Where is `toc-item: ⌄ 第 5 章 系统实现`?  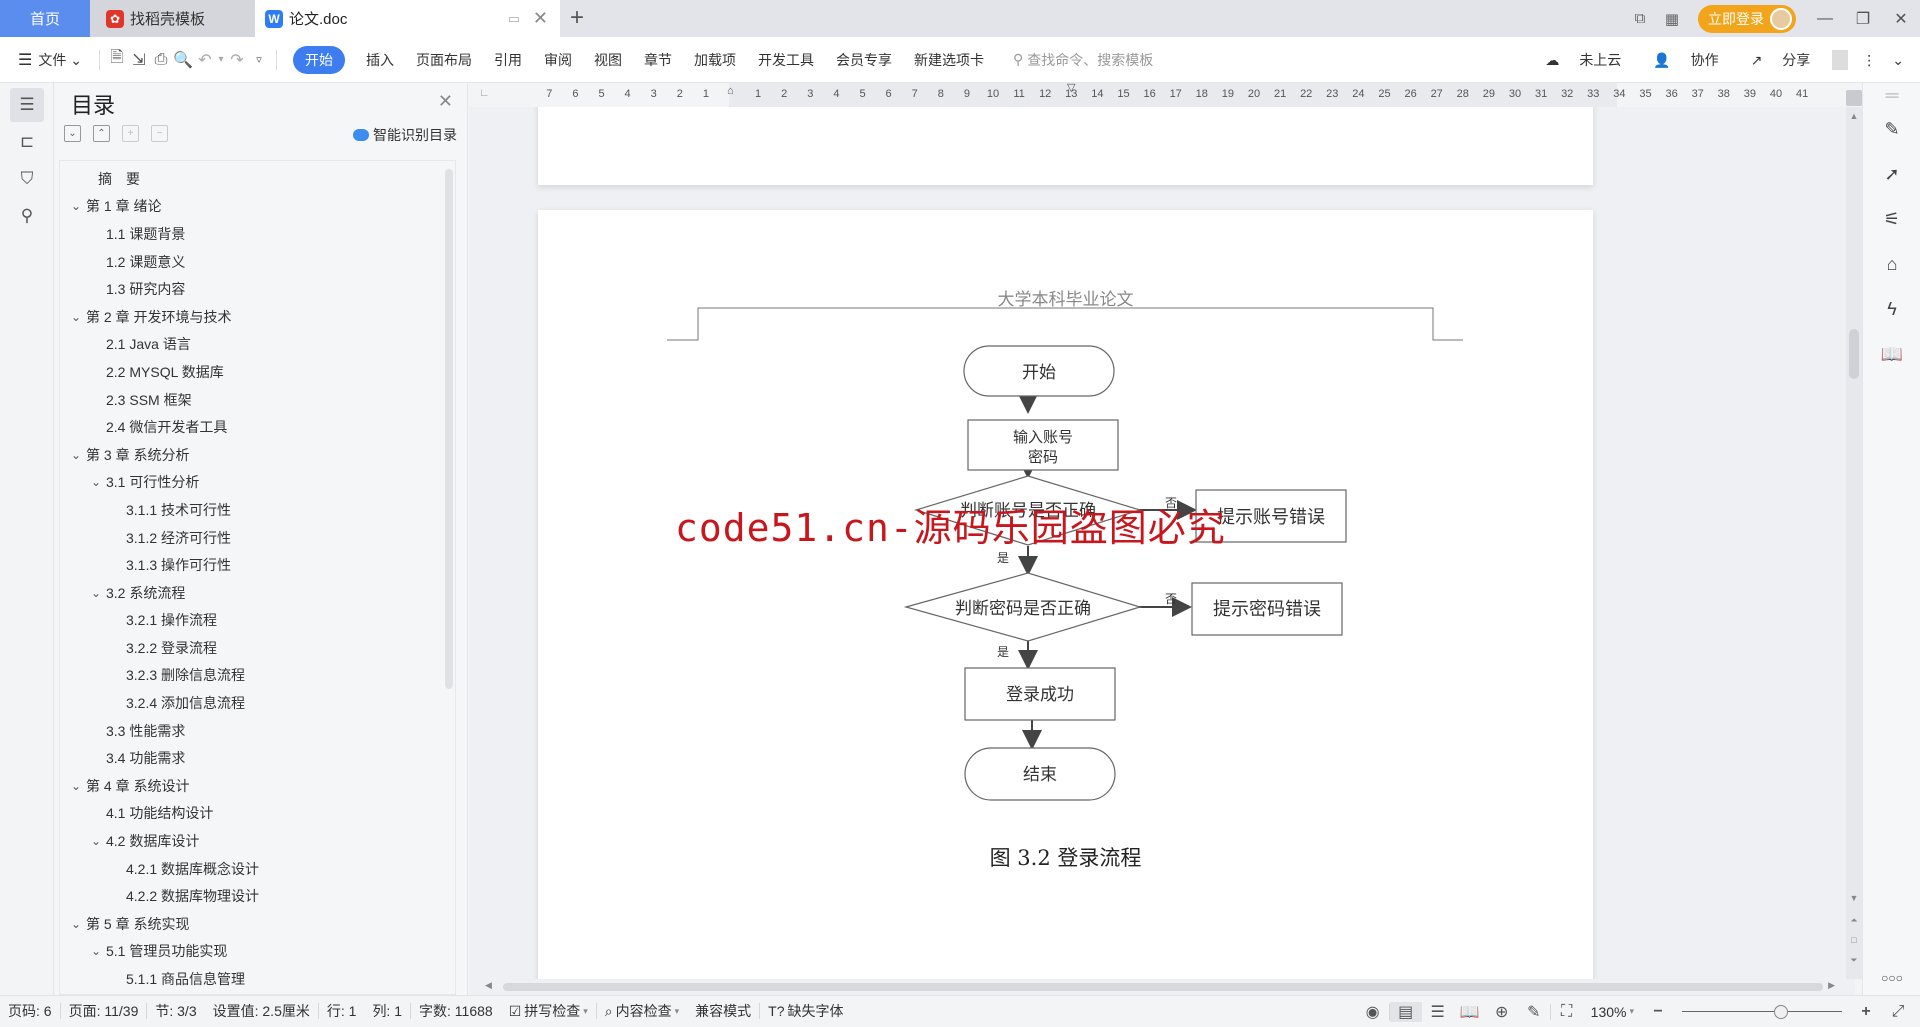
toc-item: ⌄ 第 5 章 系统实现 is located at coordinates (257, 924).